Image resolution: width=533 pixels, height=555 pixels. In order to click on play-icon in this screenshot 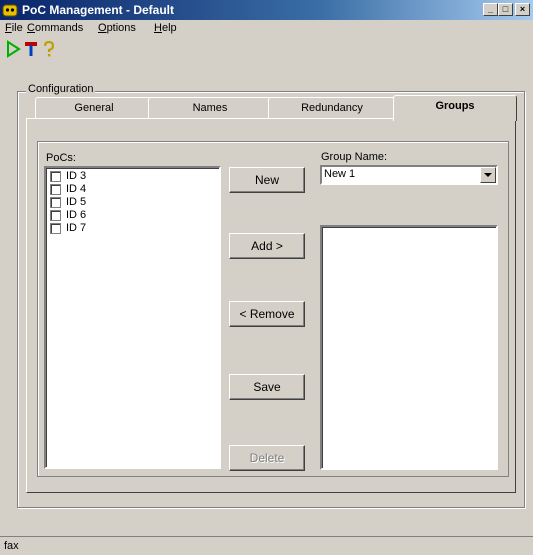, I will do `click(13, 49)`.